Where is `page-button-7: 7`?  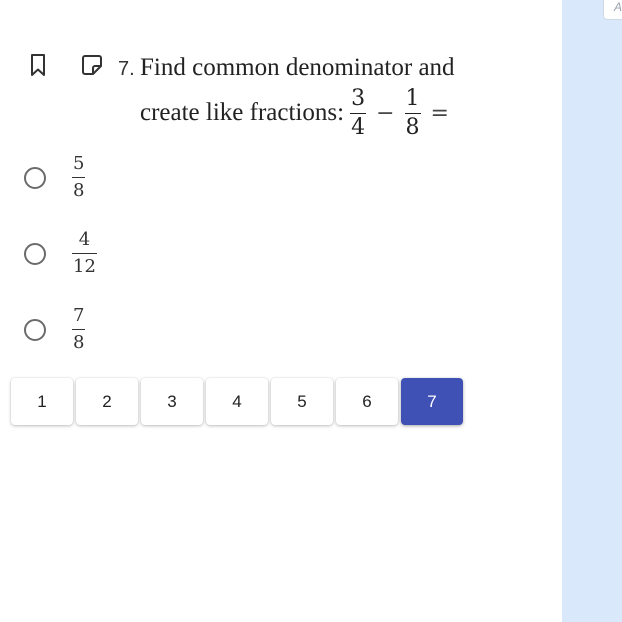 page-button-7: 7 is located at coordinates (432, 401).